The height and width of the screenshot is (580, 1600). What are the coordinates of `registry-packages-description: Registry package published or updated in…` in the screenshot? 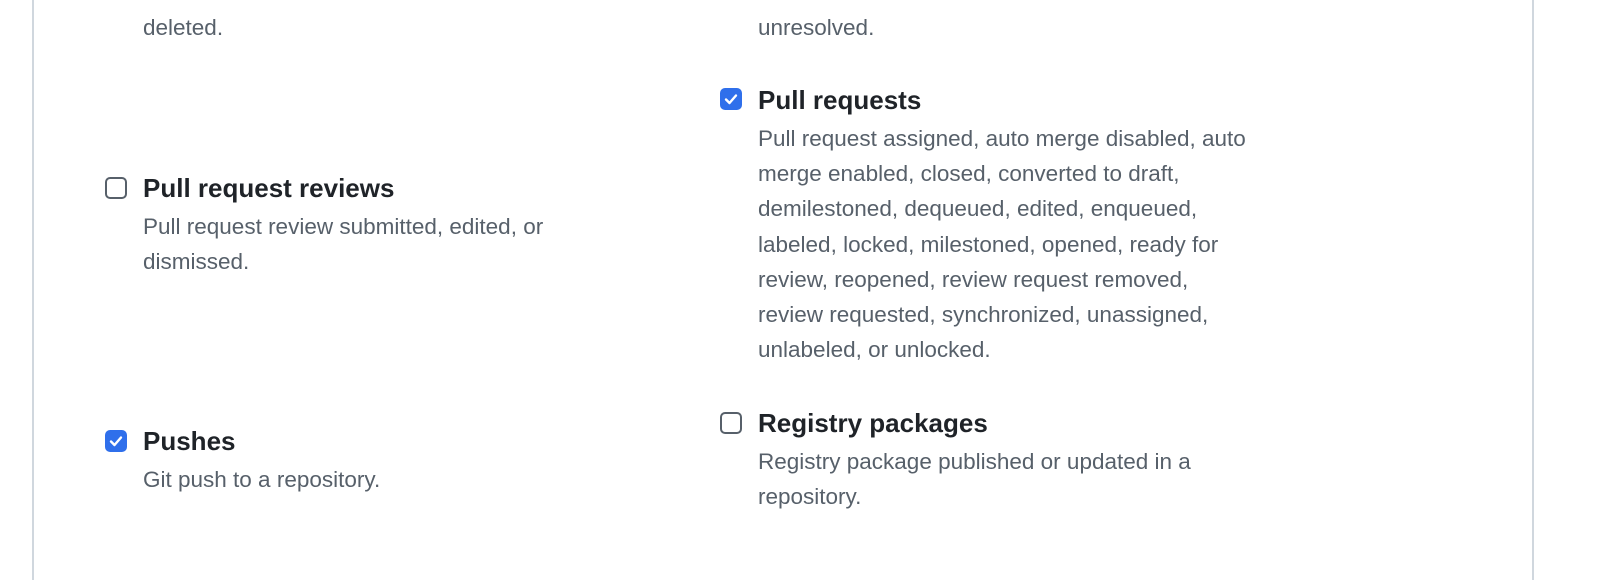 It's located at (974, 479).